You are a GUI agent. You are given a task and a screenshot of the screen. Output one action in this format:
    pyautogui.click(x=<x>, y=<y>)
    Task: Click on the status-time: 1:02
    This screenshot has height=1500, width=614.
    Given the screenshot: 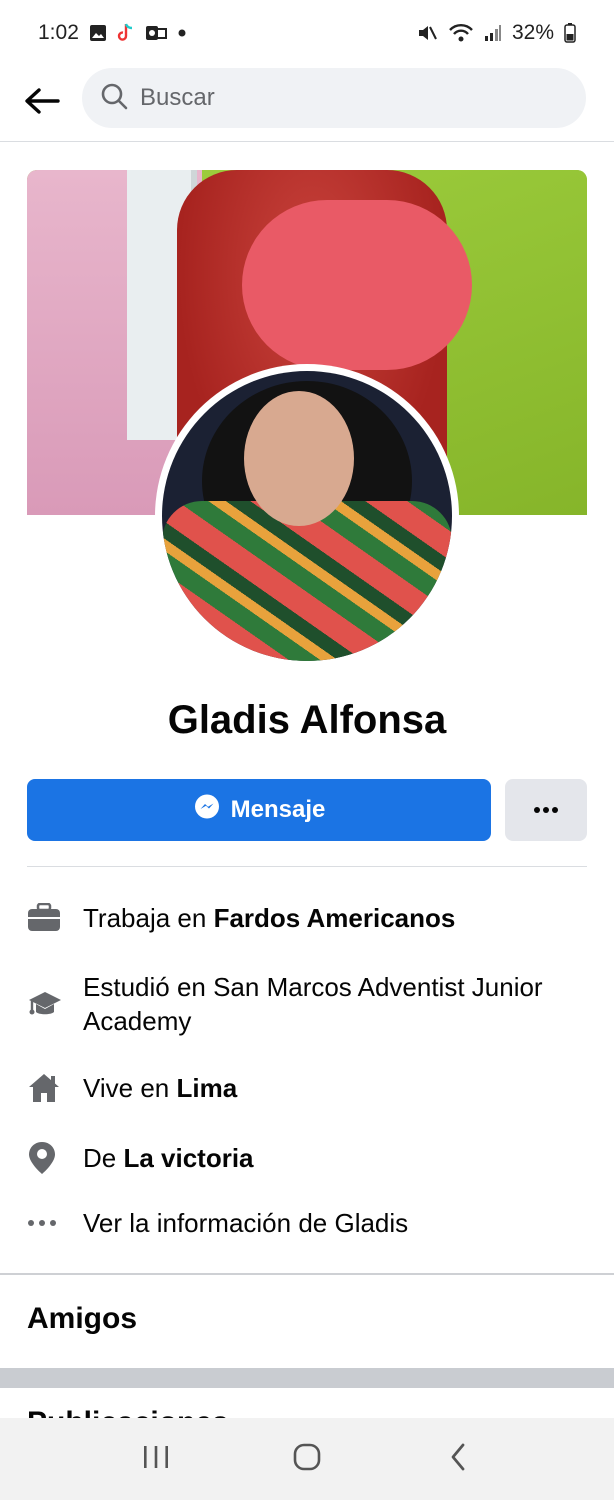 What is the action you would take?
    pyautogui.click(x=58, y=32)
    